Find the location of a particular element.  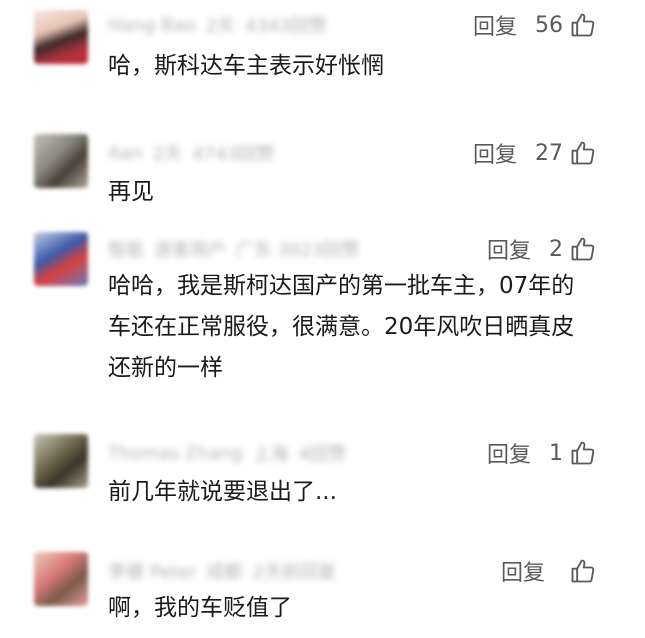

comment-meta: 智能 游客用户 广东 3023回赞 is located at coordinates (234, 249).